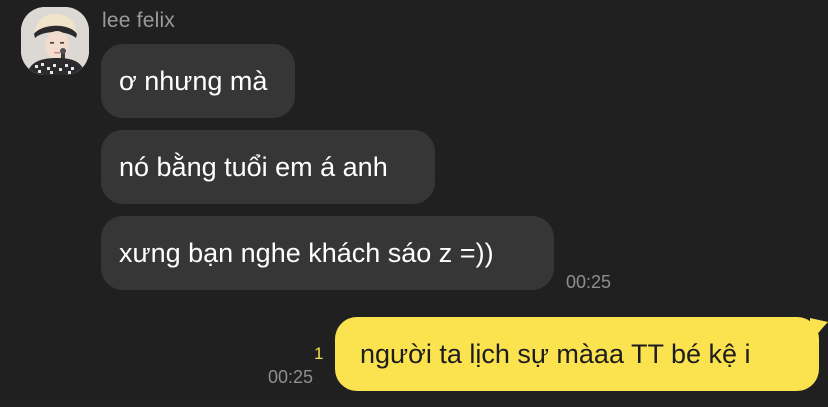  What do you see at coordinates (291, 377) in the screenshot?
I see `outgoing-timestamp: 00:25` at bounding box center [291, 377].